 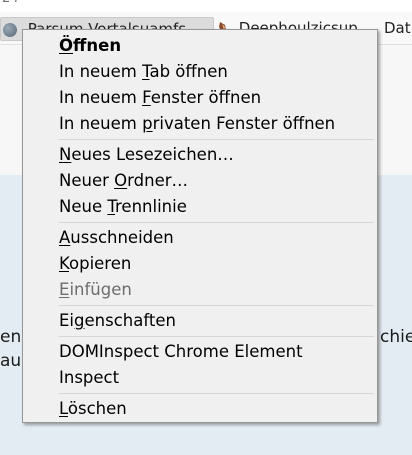 I want to click on menu-item-paste: Einfügen, so click(x=95, y=289).